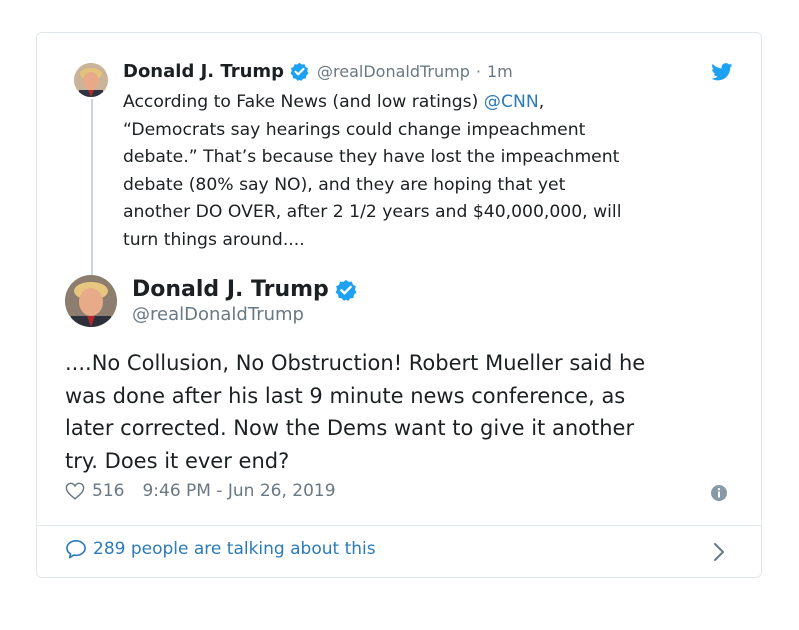 This screenshot has height=630, width=799. What do you see at coordinates (238, 491) in the screenshot?
I see `tweet-timestamp: 9:46 PM - Jun 26, 2019` at bounding box center [238, 491].